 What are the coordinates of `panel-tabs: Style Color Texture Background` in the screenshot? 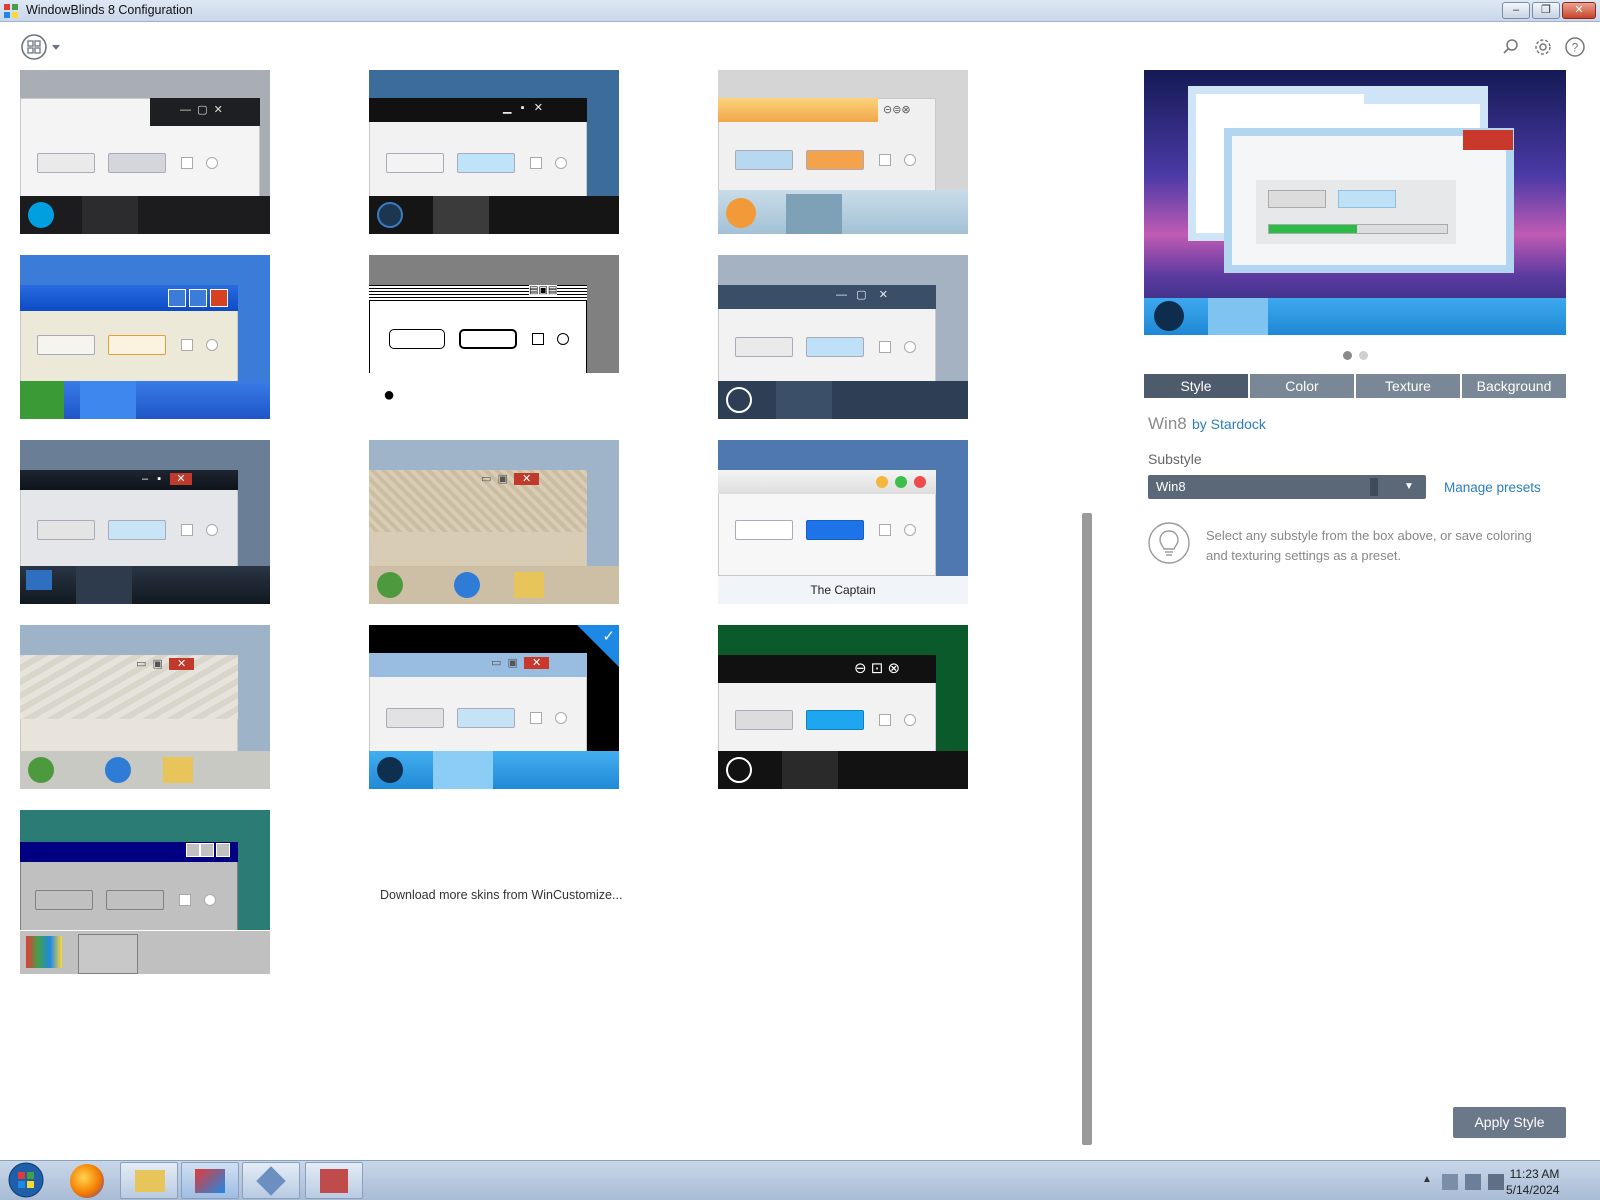 It's located at (1355, 386).